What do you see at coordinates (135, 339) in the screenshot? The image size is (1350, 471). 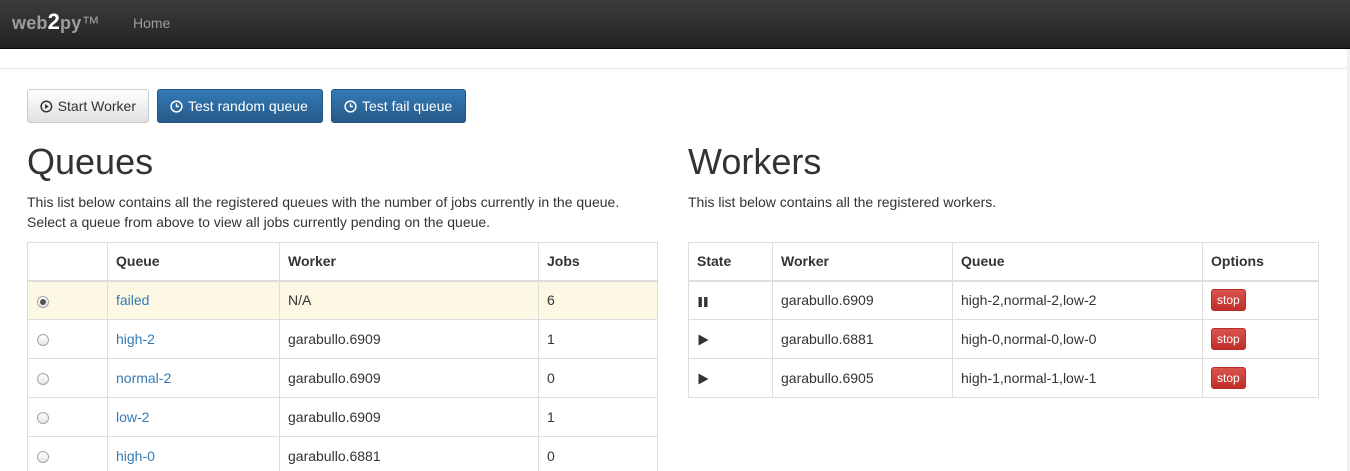 I see `queue-link: high-2` at bounding box center [135, 339].